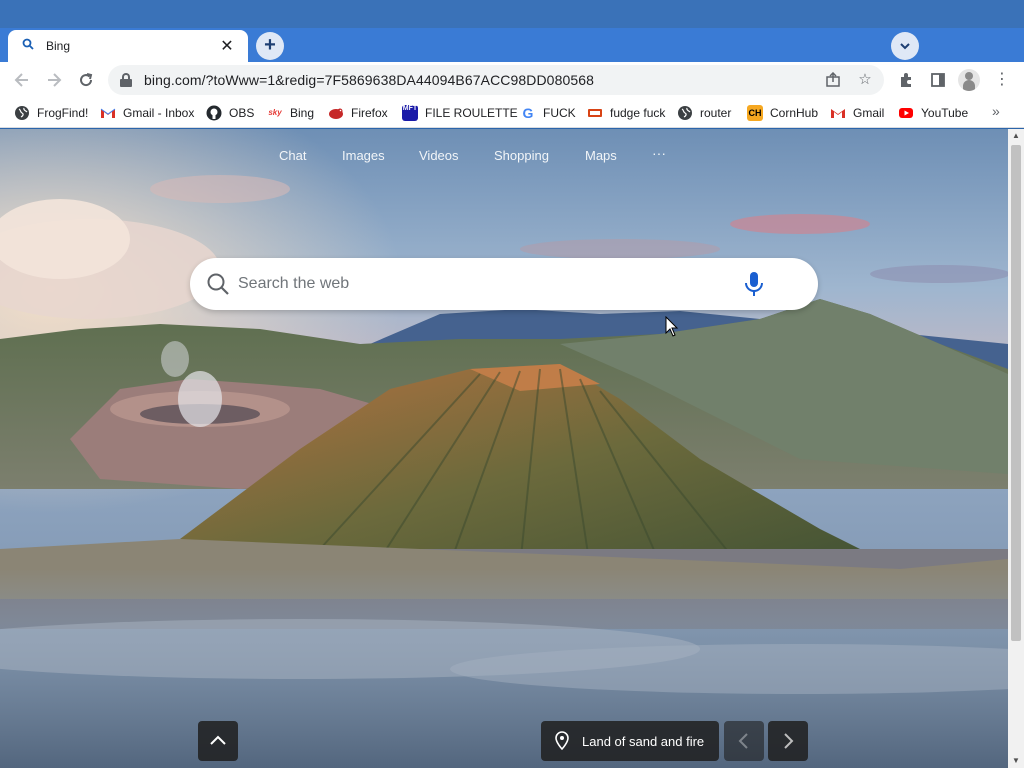 The height and width of the screenshot is (768, 1024). I want to click on reload-button, so click(86, 80).